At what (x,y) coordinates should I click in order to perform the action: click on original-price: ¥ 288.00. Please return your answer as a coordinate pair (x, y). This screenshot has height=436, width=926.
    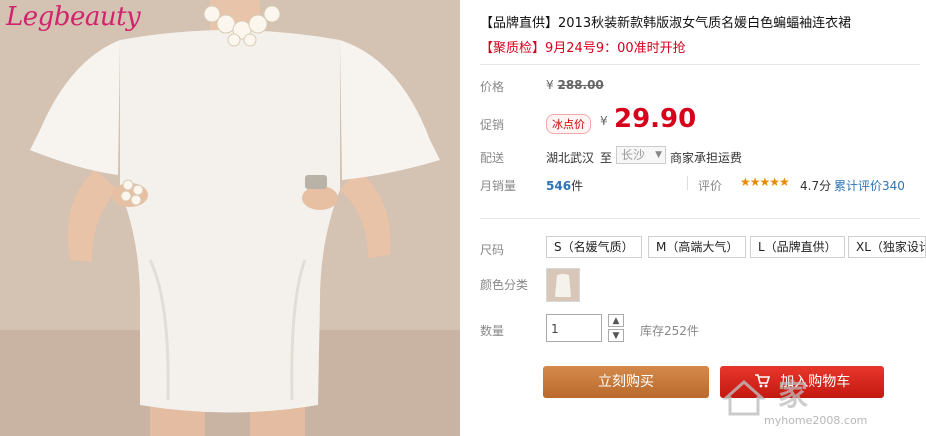
    Looking at the image, I should click on (575, 85).